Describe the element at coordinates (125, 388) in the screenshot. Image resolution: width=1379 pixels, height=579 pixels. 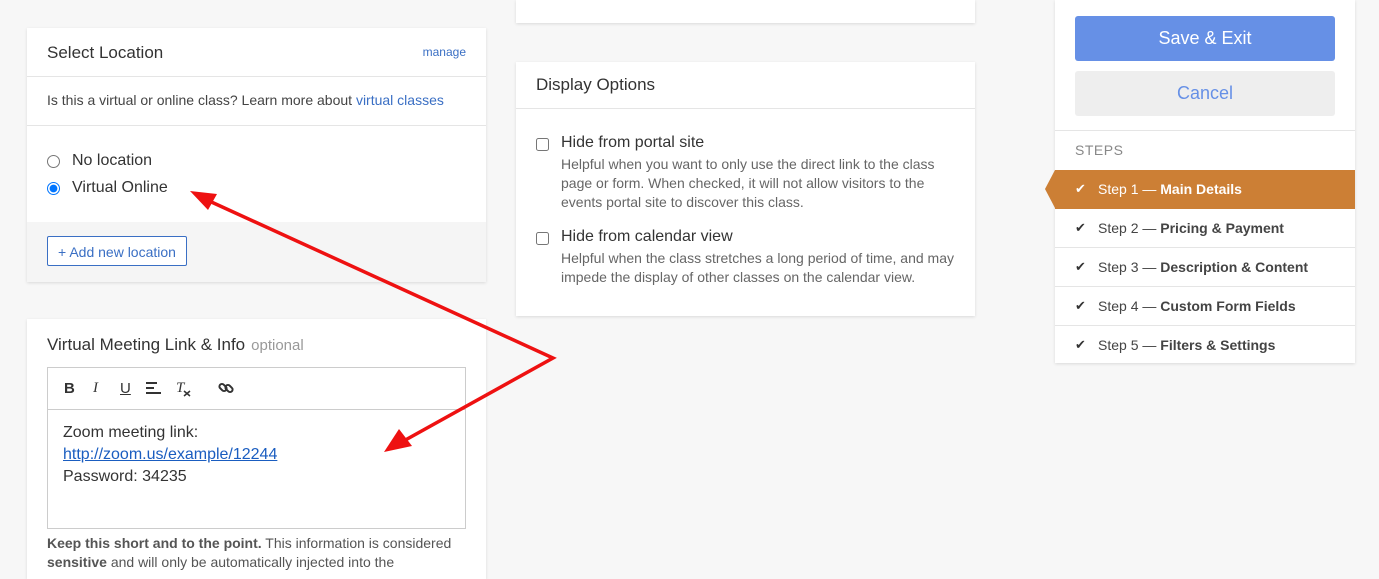
I see `underline-button: U` at that location.